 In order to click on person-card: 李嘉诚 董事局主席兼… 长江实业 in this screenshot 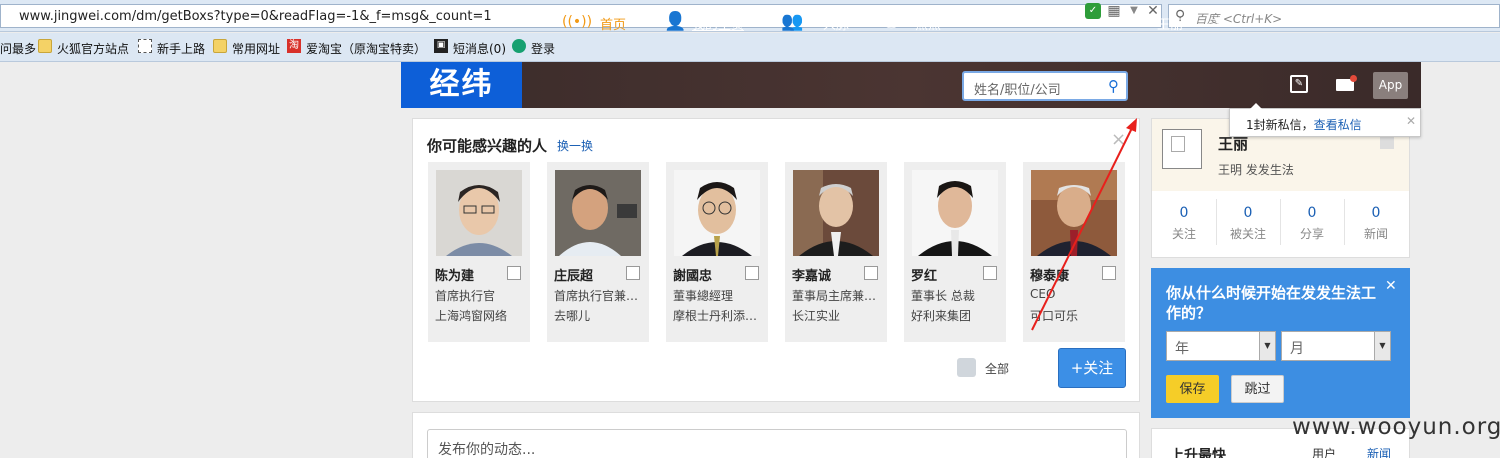, I will do `click(836, 252)`.